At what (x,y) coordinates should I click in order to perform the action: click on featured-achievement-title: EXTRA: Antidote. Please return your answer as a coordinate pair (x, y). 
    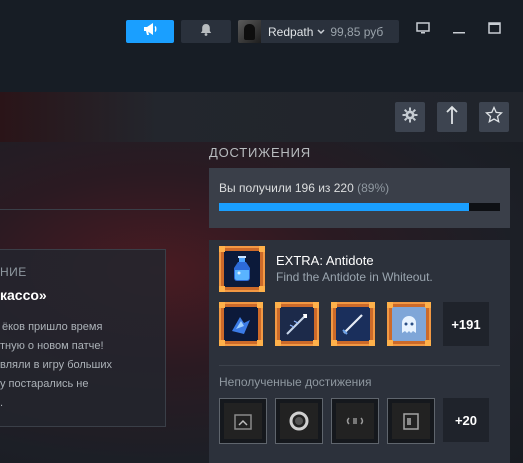
    Looking at the image, I should click on (325, 260).